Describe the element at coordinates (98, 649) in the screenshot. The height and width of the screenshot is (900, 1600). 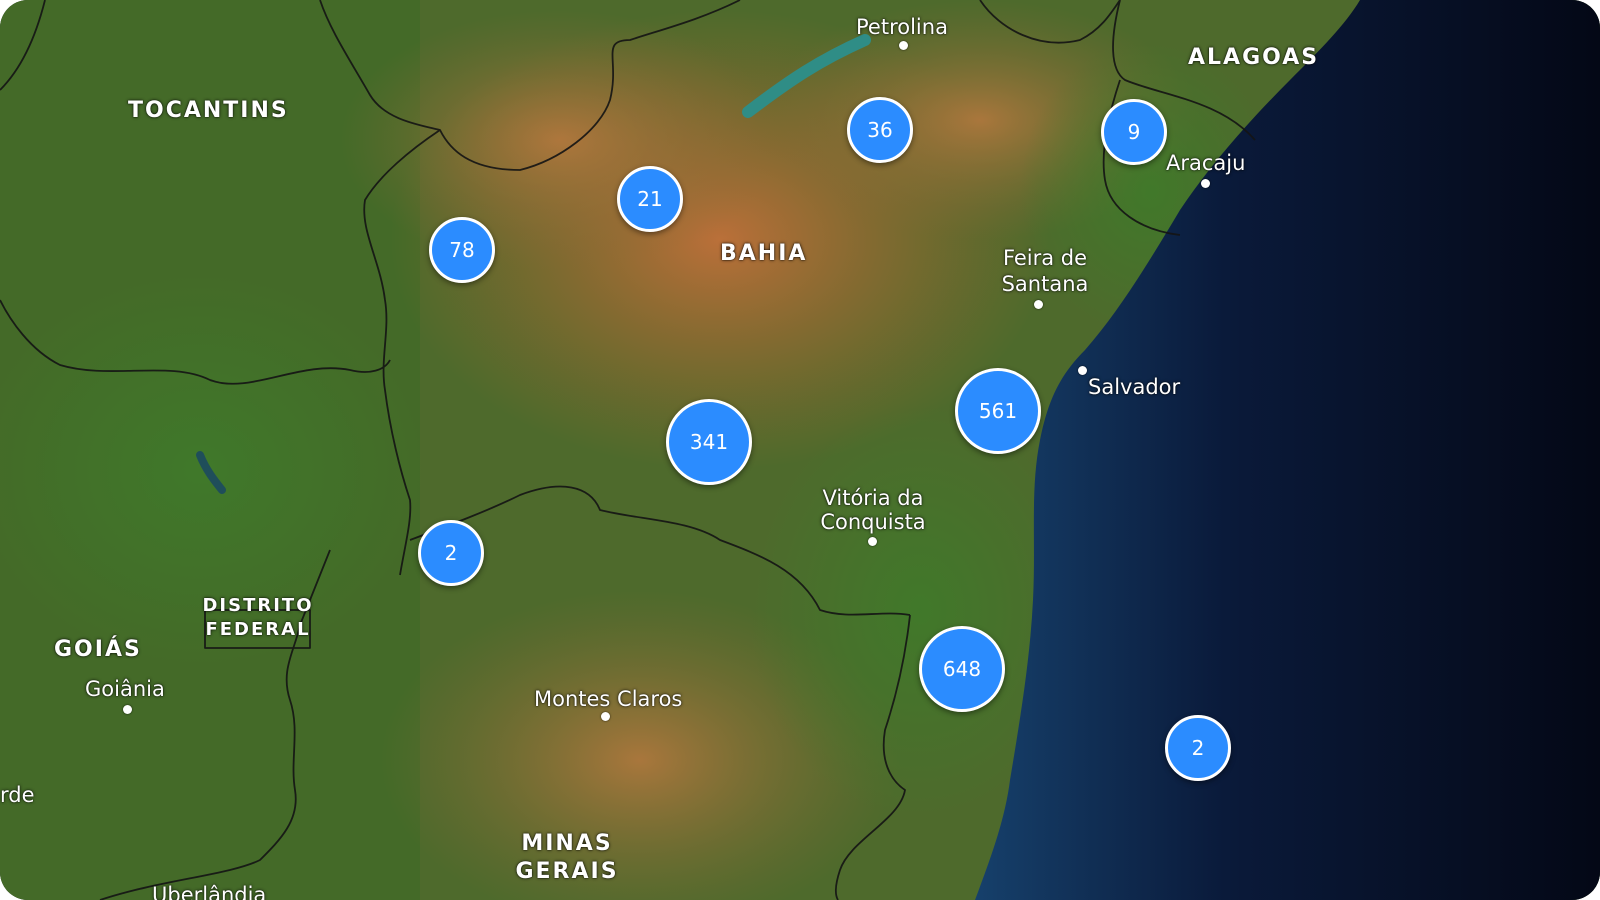
I see `state-label-goias: GOIÁS` at that location.